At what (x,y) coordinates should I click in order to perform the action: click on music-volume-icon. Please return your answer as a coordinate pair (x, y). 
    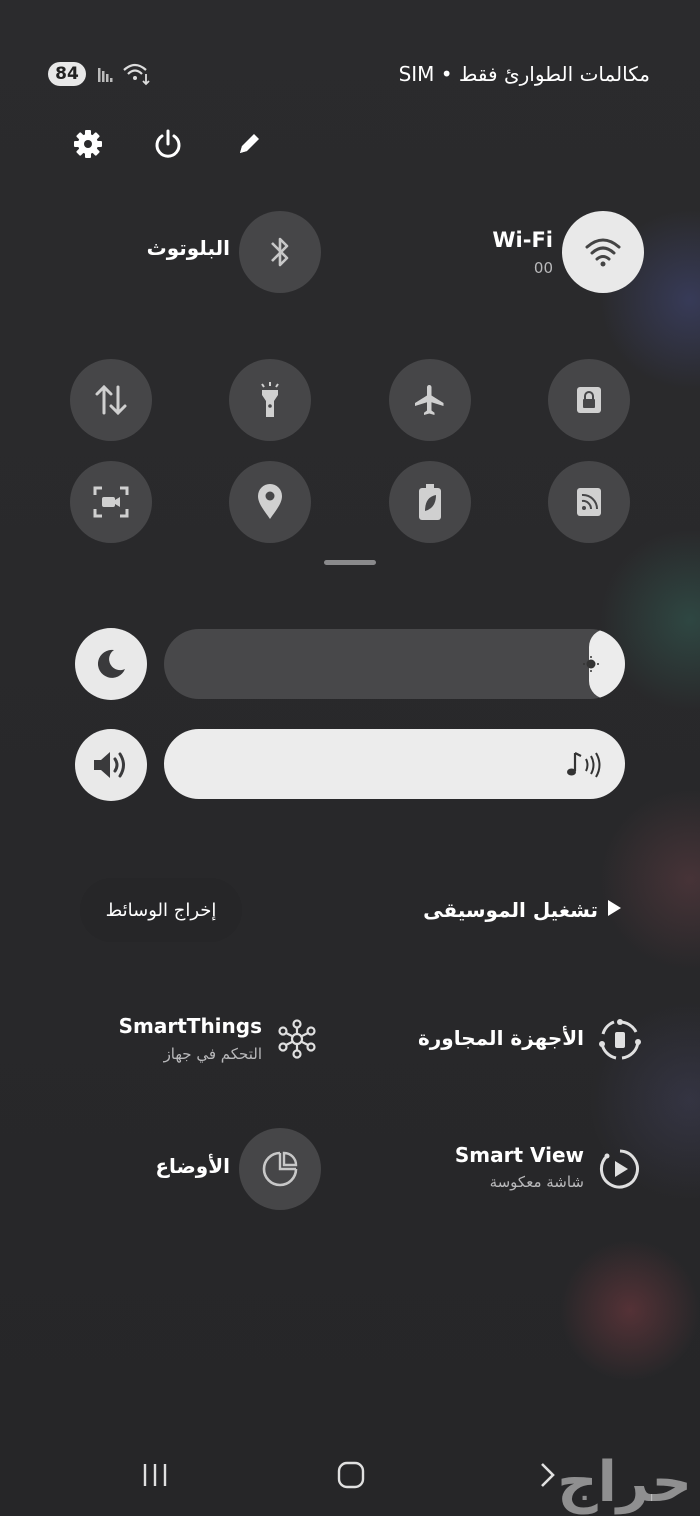
    Looking at the image, I should click on (586, 767).